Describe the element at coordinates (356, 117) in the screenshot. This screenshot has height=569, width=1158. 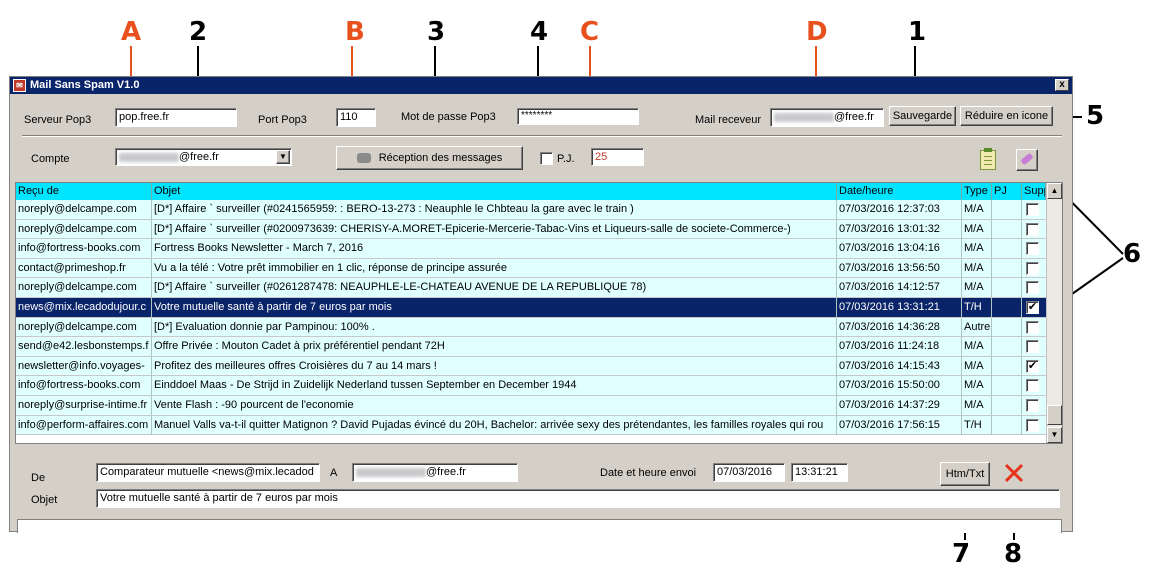
I see `port-input: 110` at that location.